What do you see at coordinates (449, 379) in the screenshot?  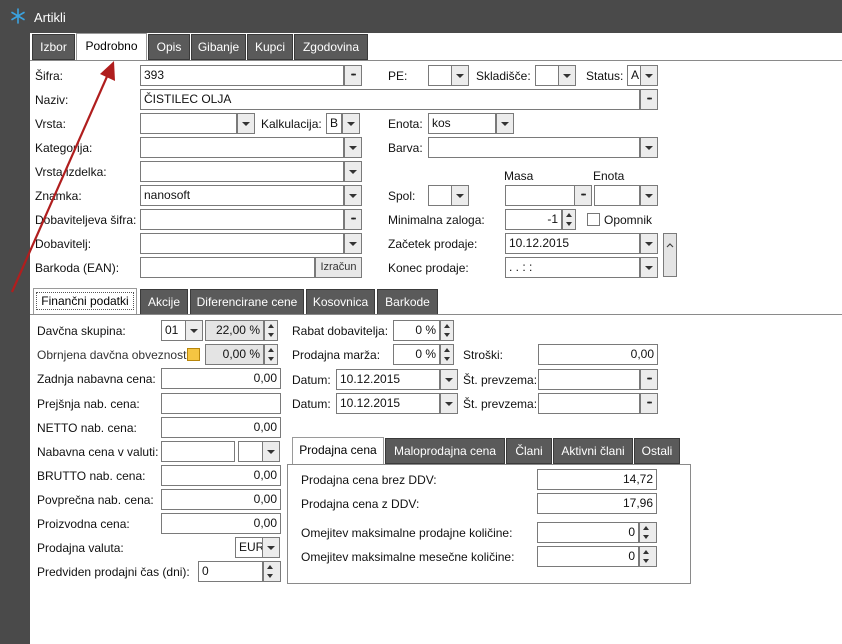 I see `datum1-dropdown-button` at bounding box center [449, 379].